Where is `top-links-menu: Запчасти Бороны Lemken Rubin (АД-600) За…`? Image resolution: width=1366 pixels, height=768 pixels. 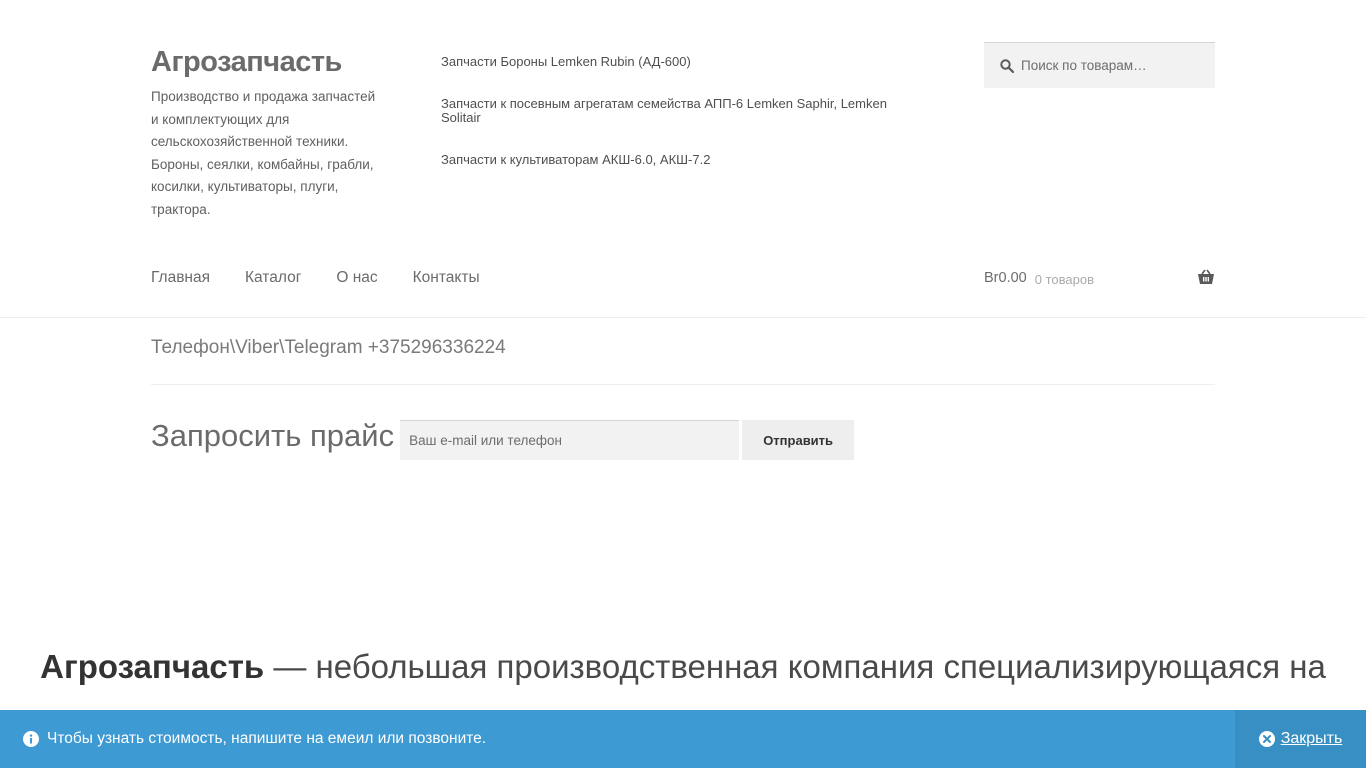
top-links-menu: Запчасти Бороны Lemken Rubin (АД-600) За… is located at coordinates (676, 125).